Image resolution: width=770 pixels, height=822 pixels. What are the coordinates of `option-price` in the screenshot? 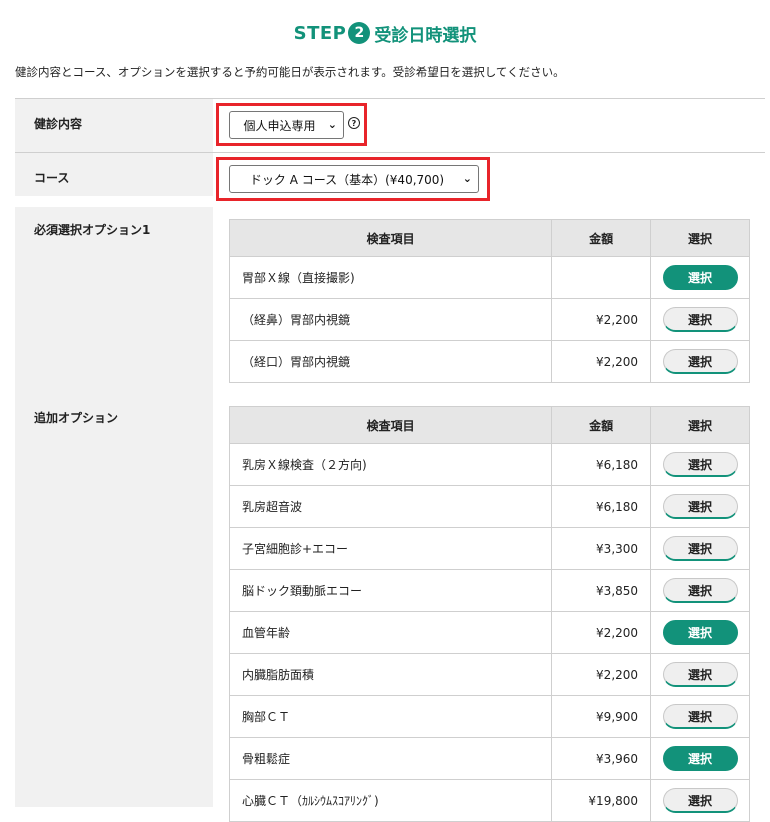 It's located at (601, 277).